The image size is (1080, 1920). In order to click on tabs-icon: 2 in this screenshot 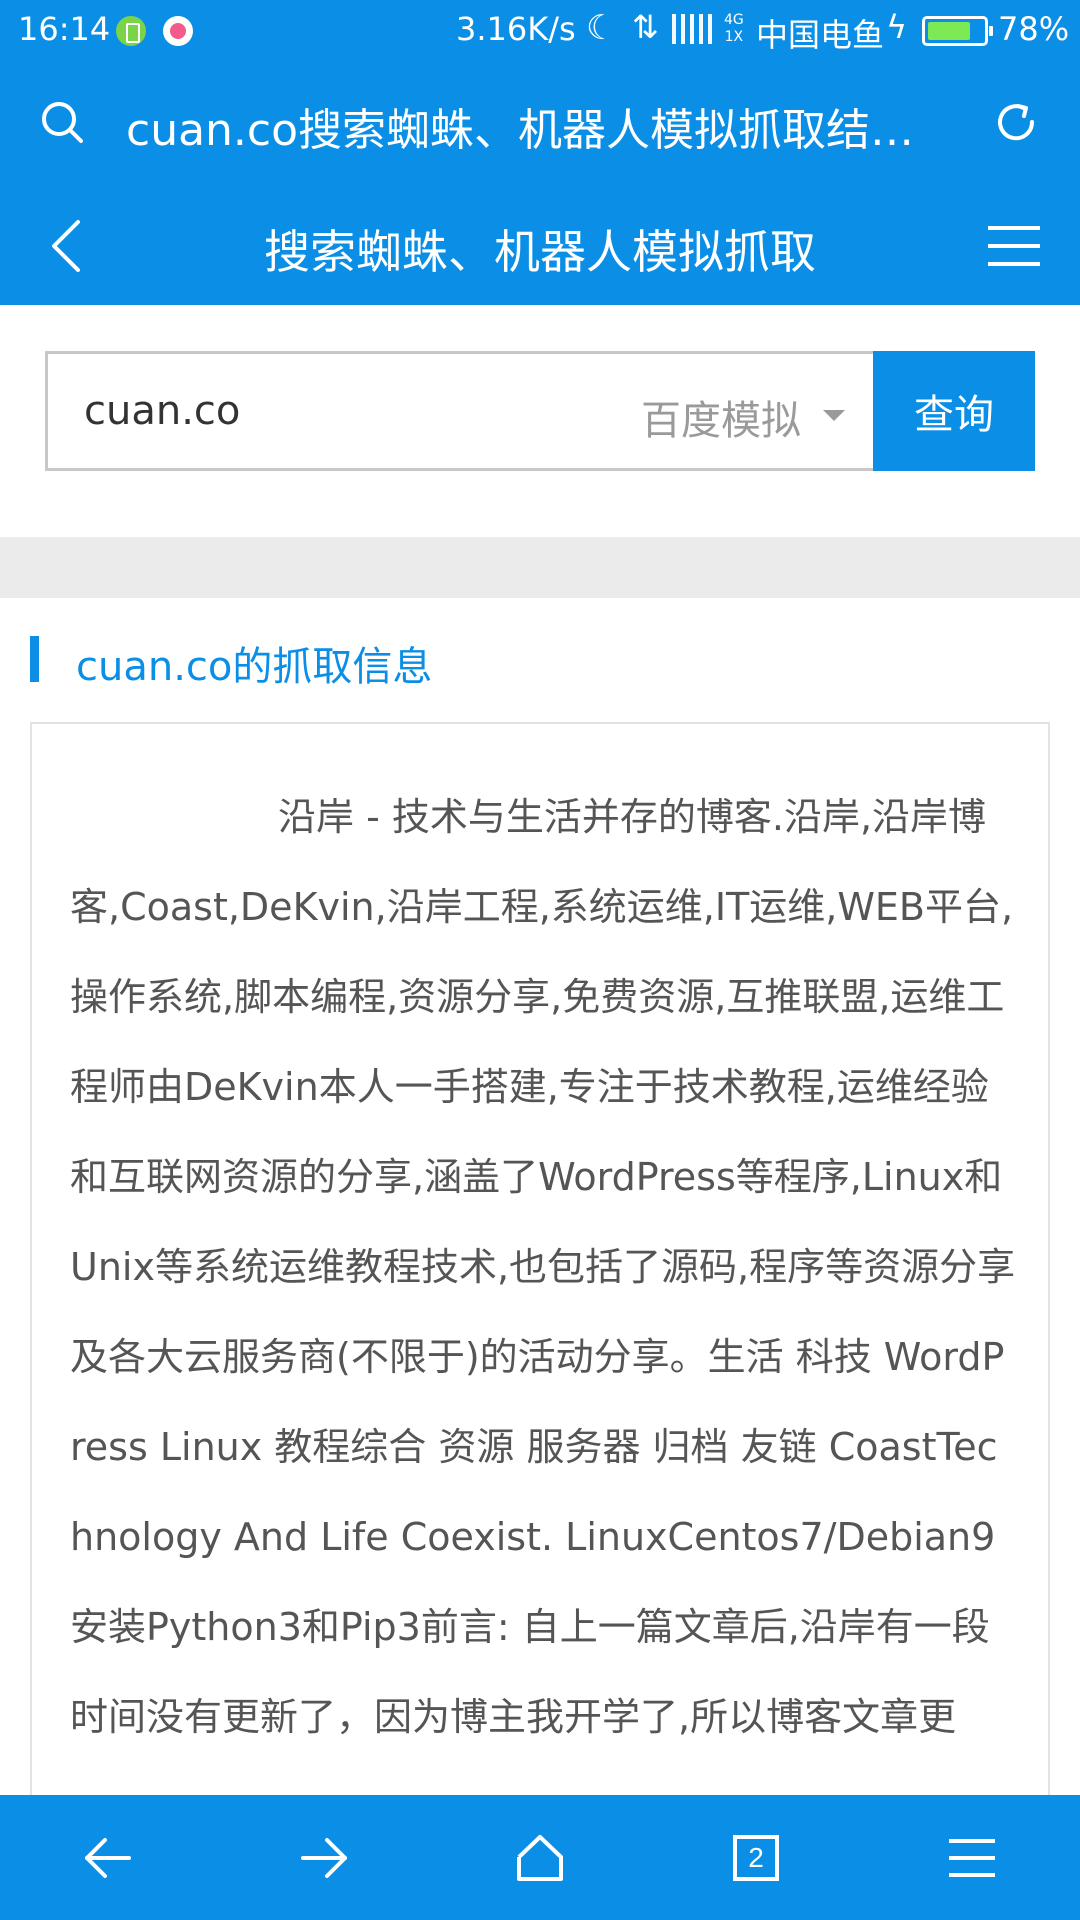, I will do `click(756, 1857)`.